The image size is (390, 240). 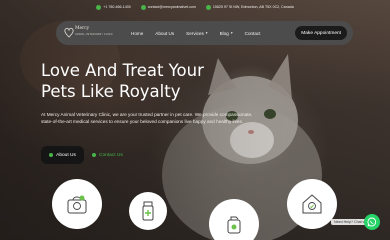 I want to click on whatsapp-chat-button, so click(x=372, y=222).